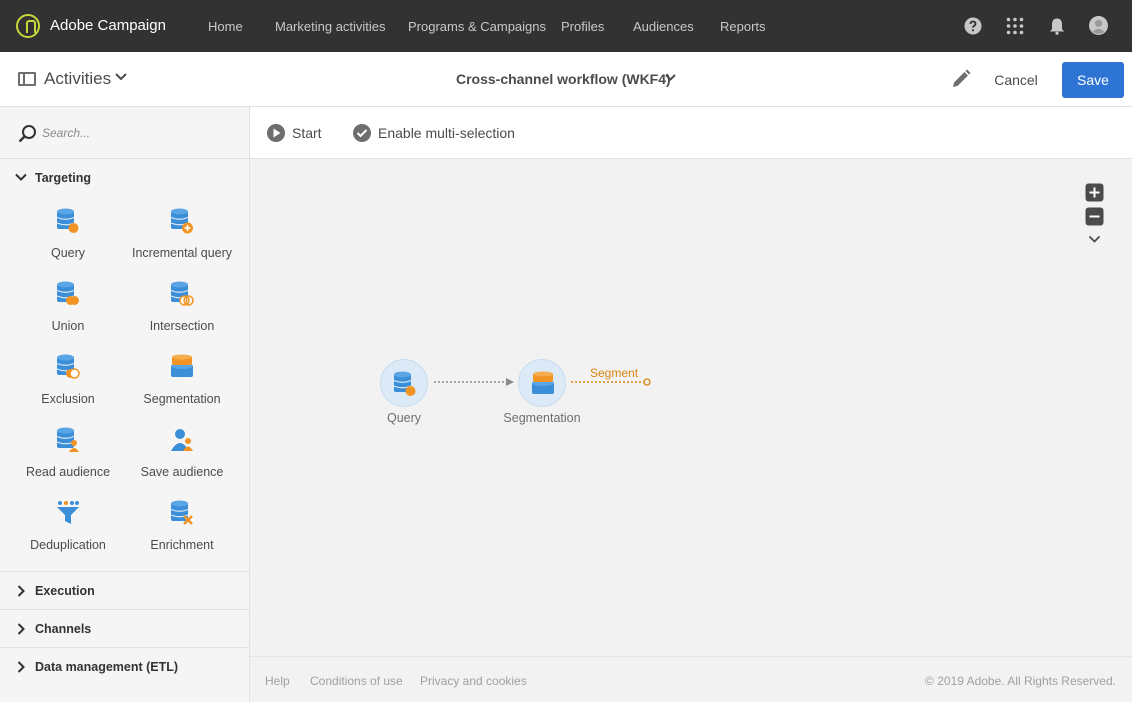  I want to click on category-label: Execution, so click(65, 591).